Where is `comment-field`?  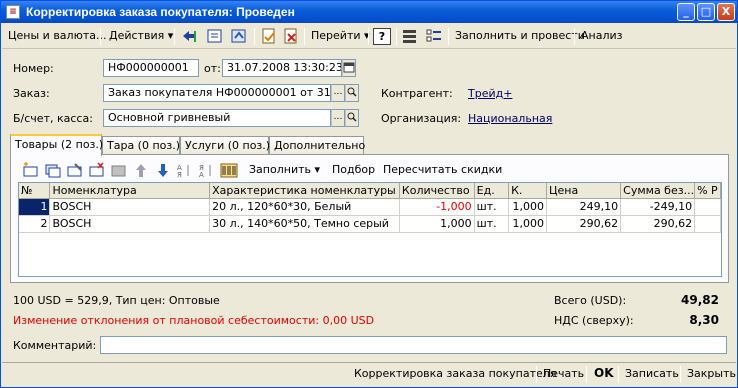
comment-field is located at coordinates (413, 345).